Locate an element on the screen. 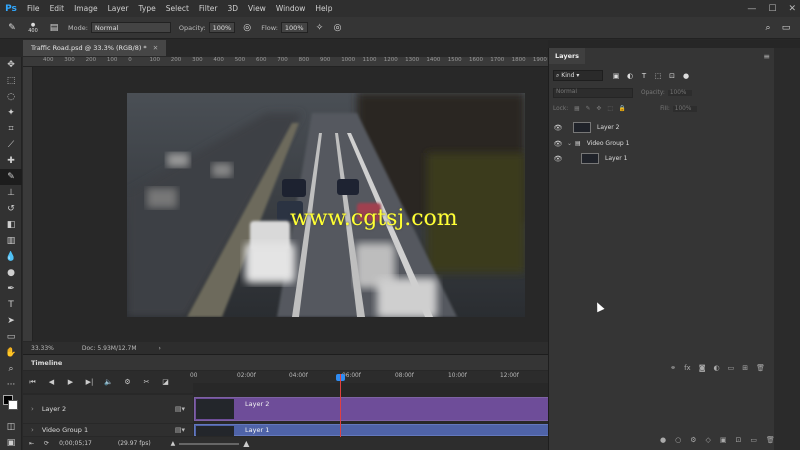 The height and width of the screenshot is (450, 800). crop-tool-icon: ⌗ is located at coordinates (11, 129).